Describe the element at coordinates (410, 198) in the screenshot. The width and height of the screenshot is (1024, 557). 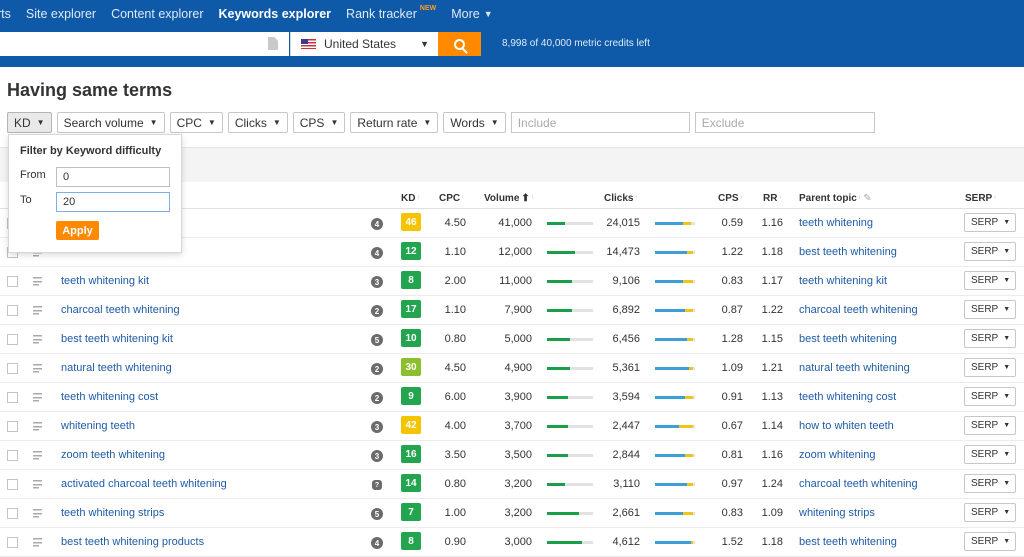
I see `column-header-kd: KD ⁱ` at that location.